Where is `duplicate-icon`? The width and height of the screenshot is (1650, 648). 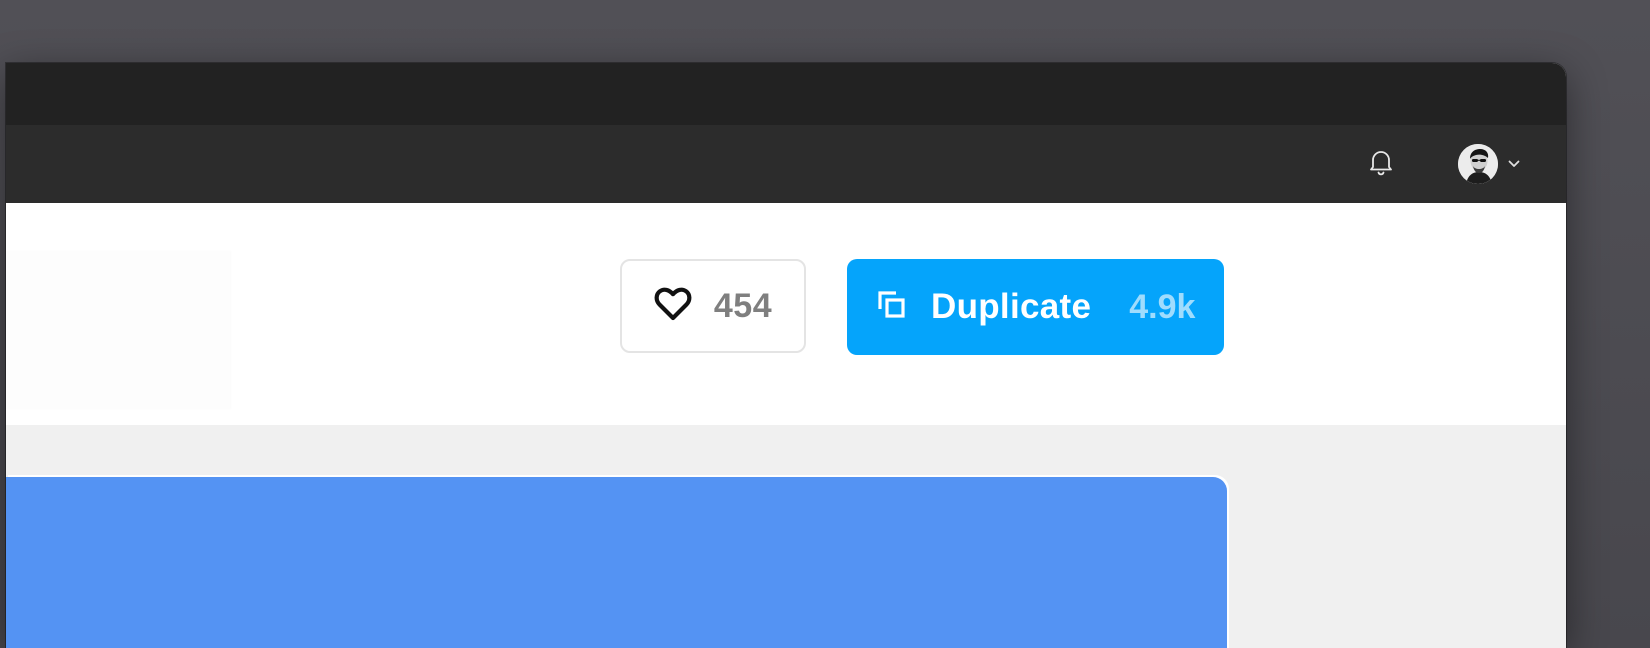
duplicate-icon is located at coordinates (892, 307).